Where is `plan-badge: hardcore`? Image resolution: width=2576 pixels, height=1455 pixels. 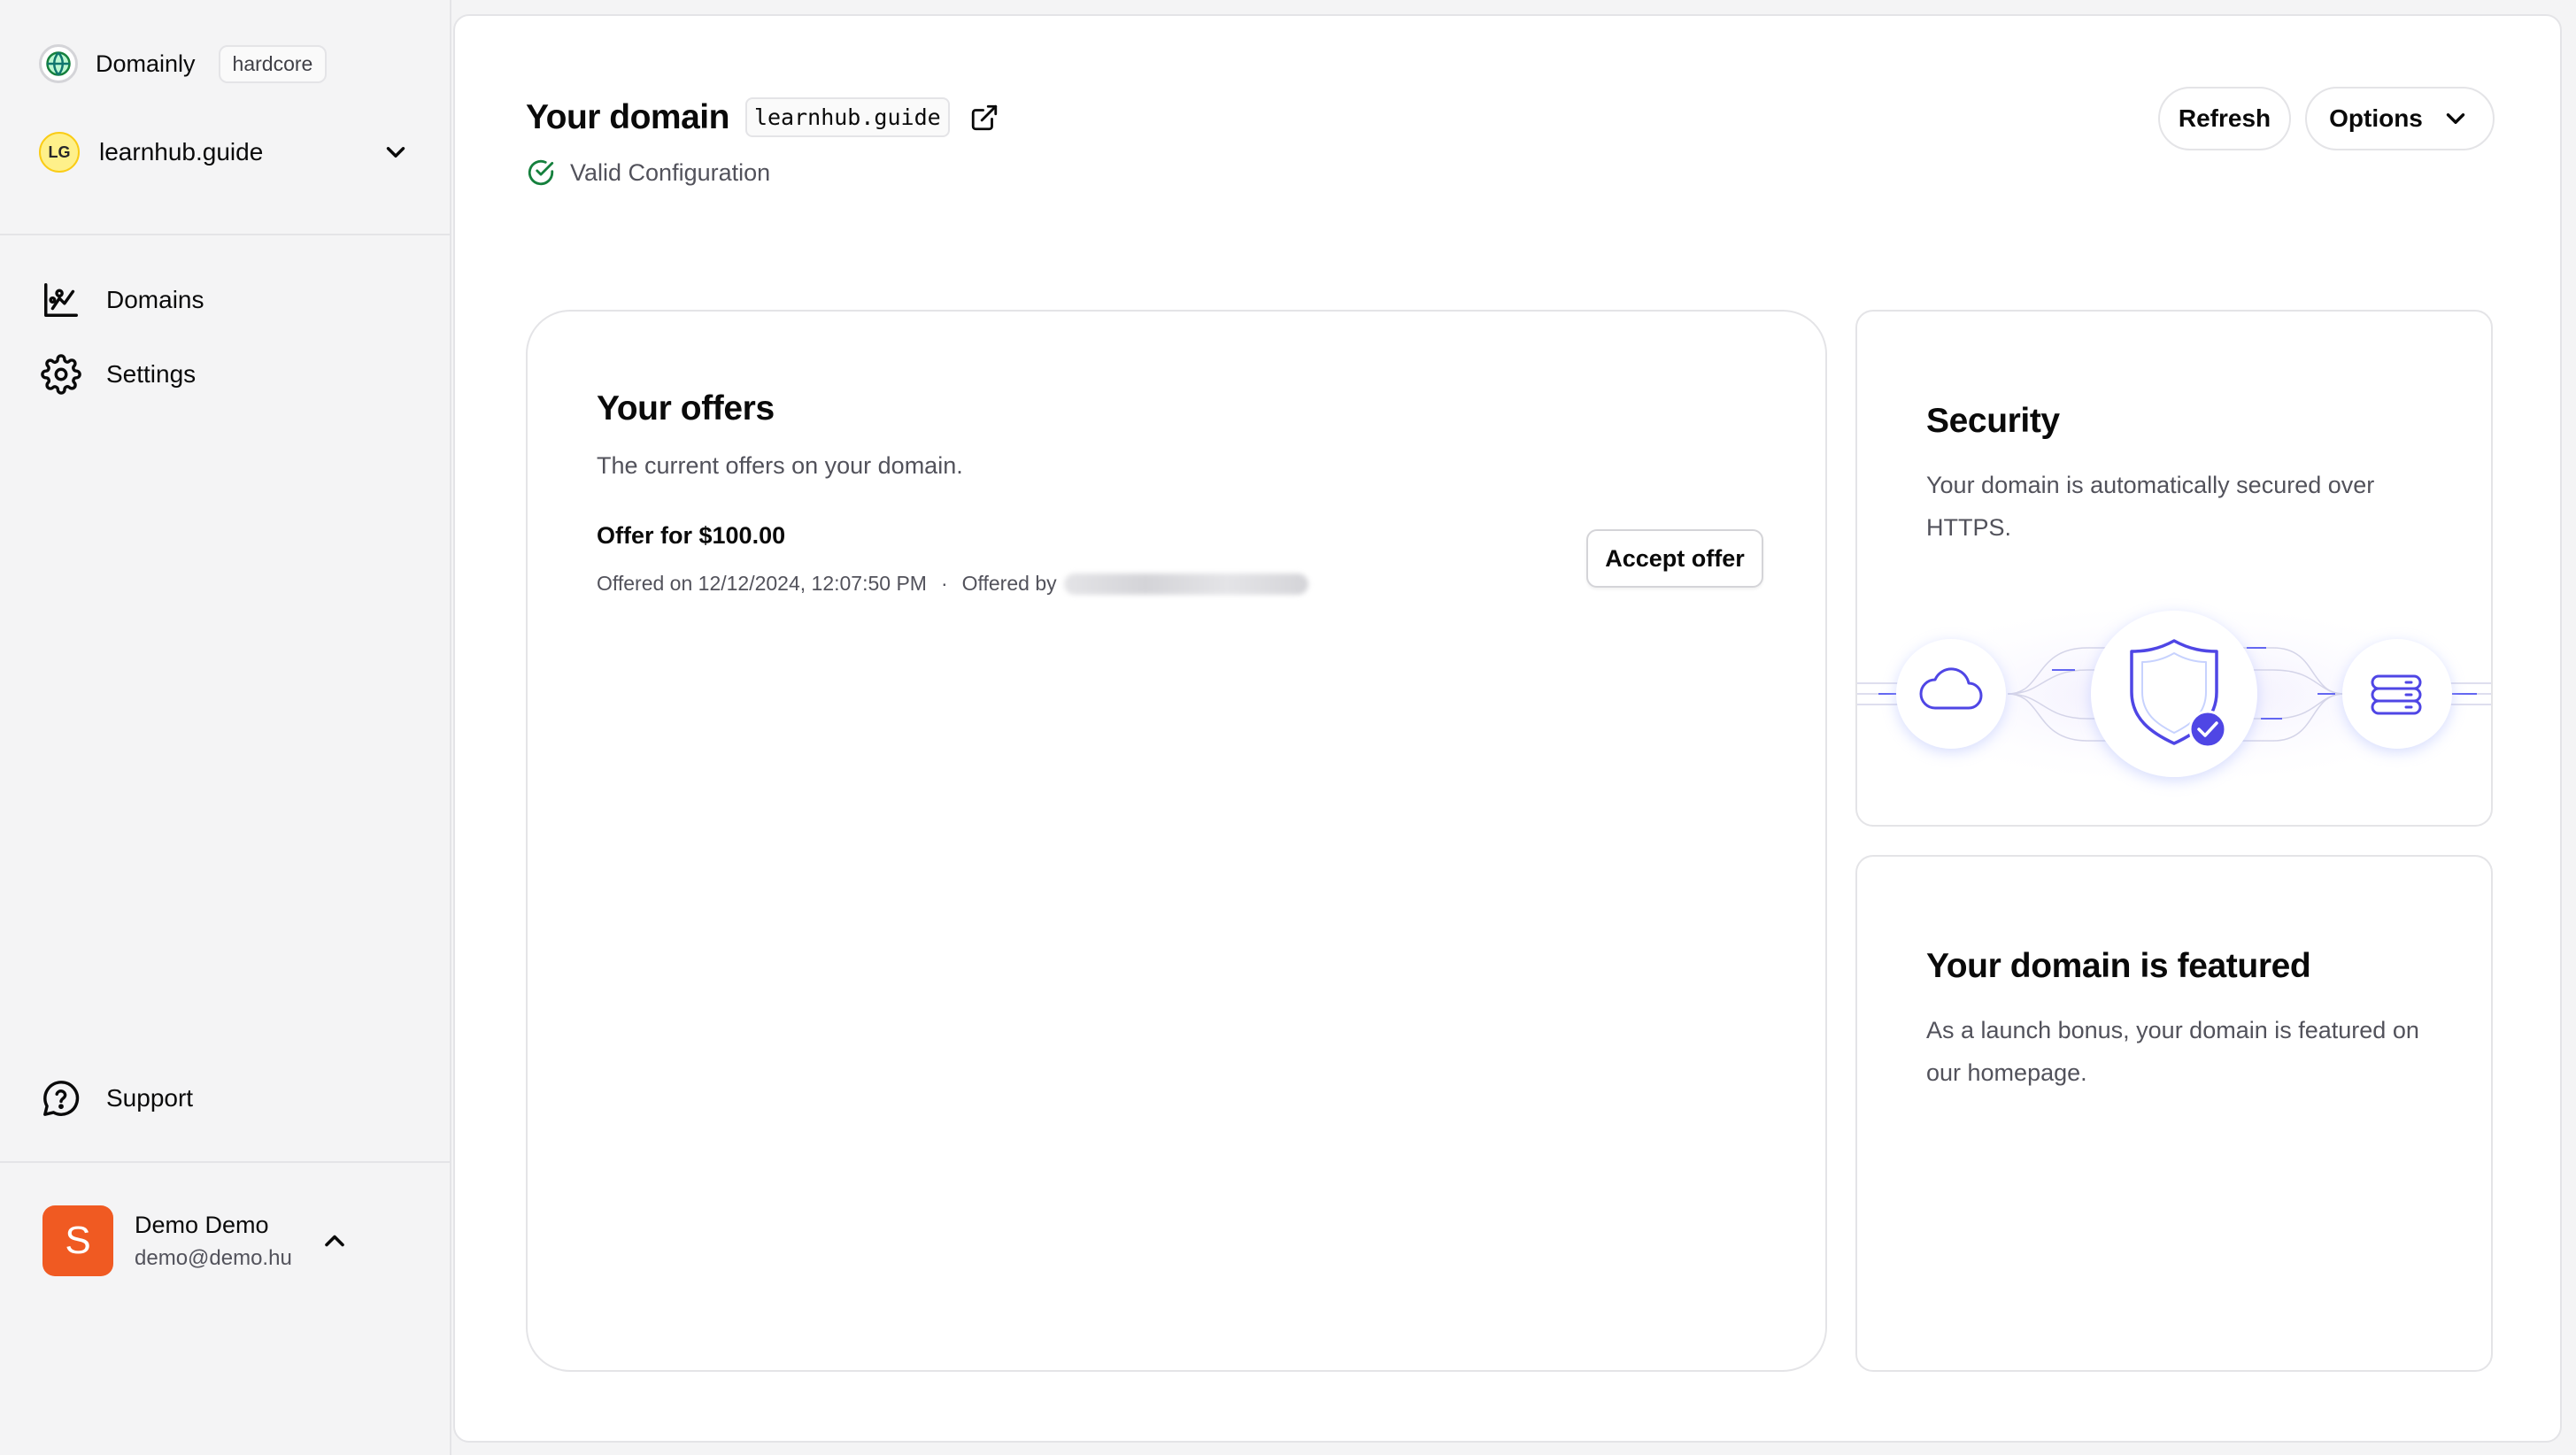 plan-badge: hardcore is located at coordinates (273, 63).